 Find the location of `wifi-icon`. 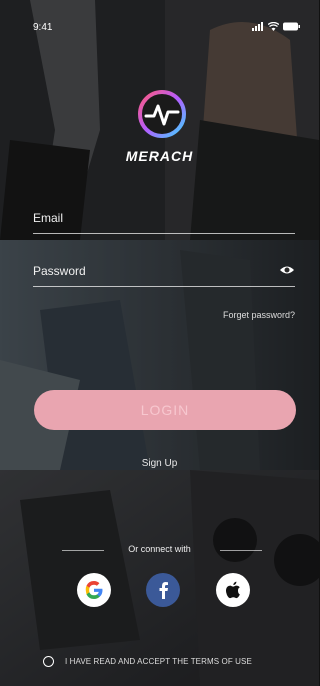

wifi-icon is located at coordinates (273, 26).